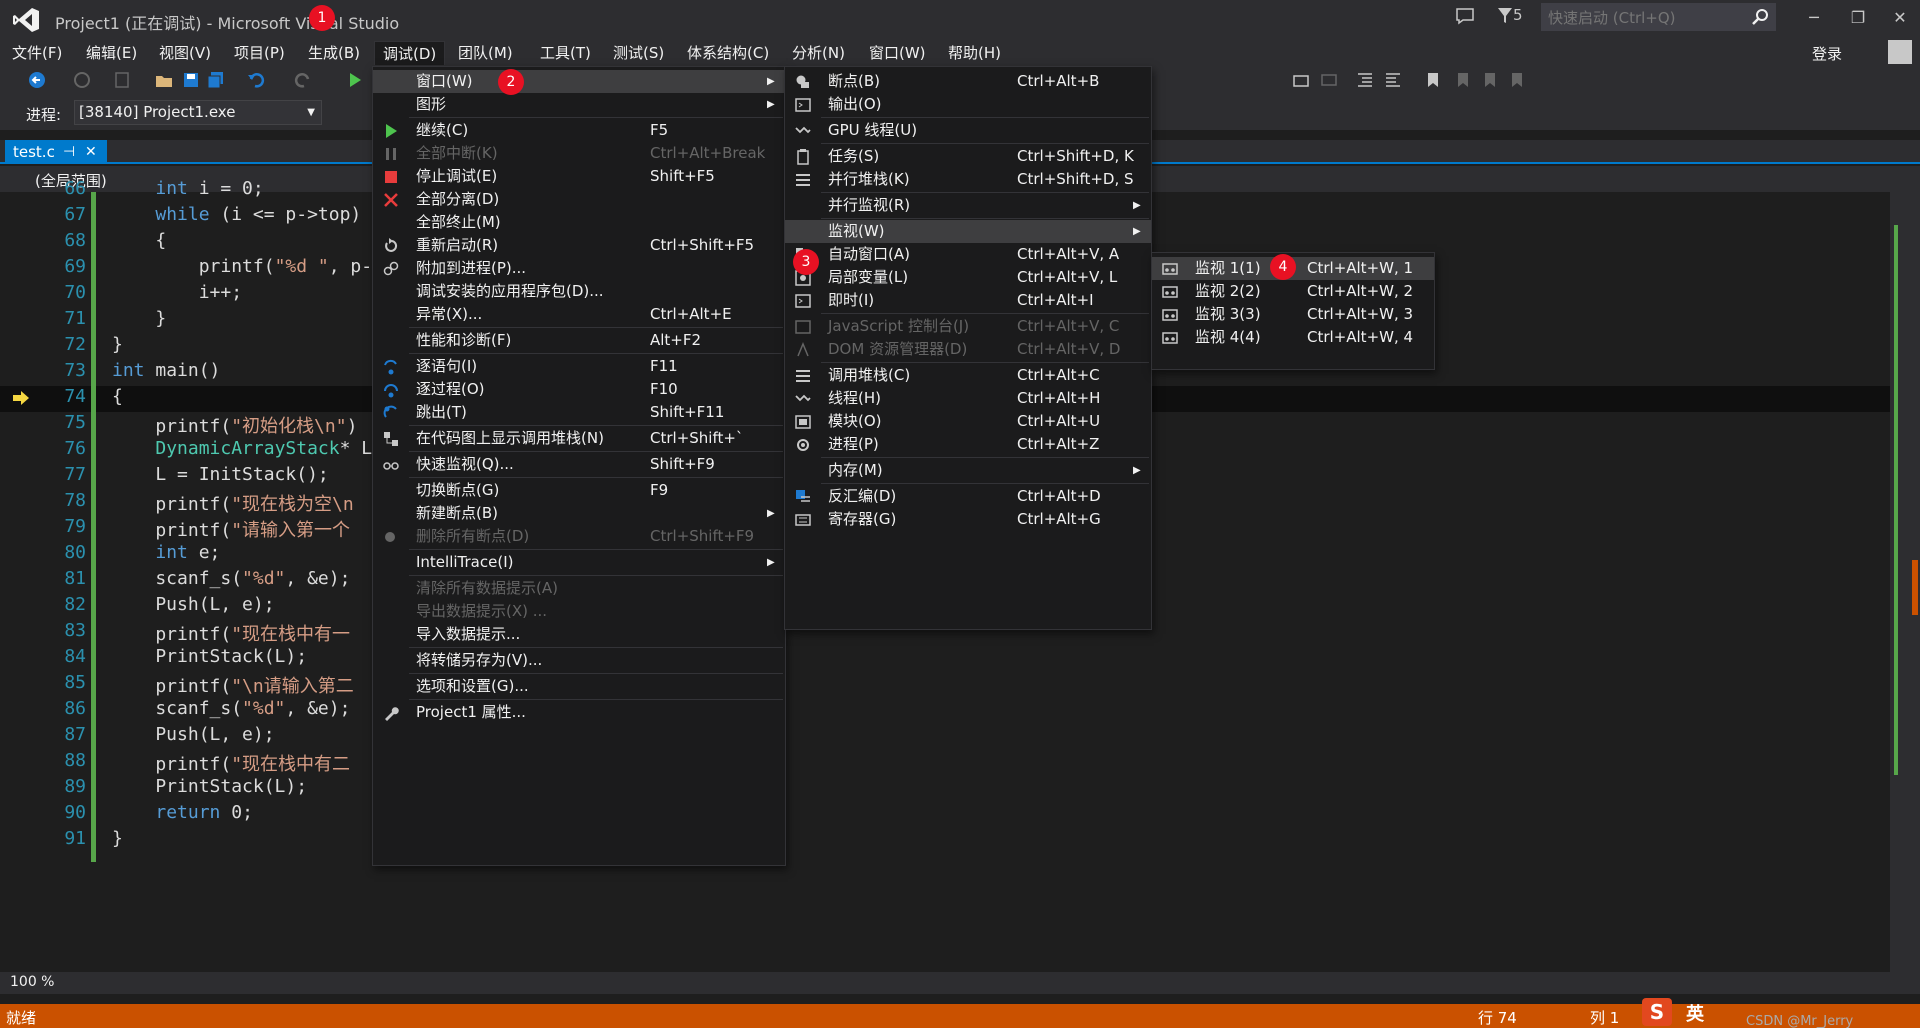  I want to click on window-menu-item: GPU 线程(U), so click(968, 130).